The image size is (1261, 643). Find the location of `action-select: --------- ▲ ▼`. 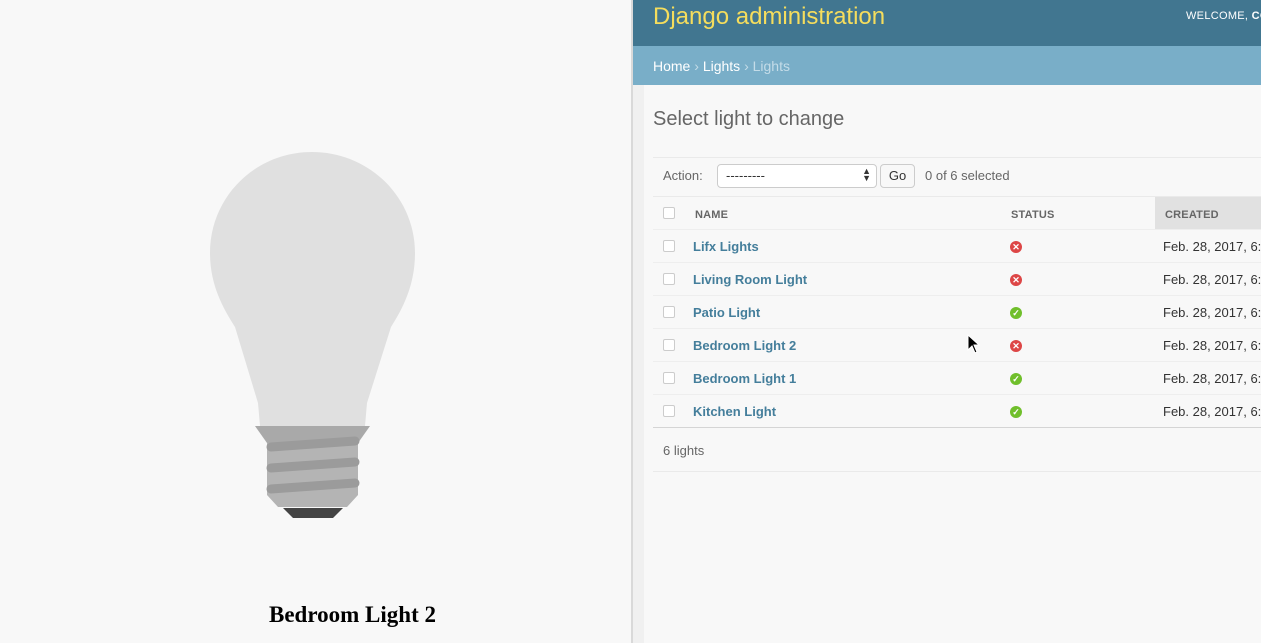

action-select: --------- ▲ ▼ is located at coordinates (797, 176).